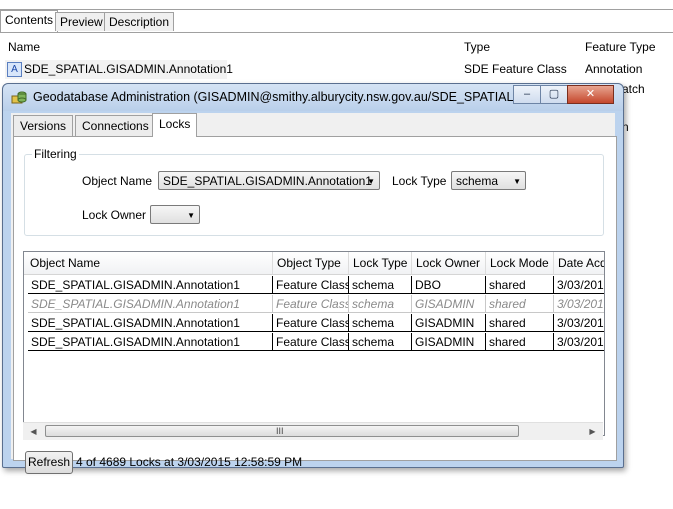  I want to click on column-date-acquired: Date Acq, so click(581, 263).